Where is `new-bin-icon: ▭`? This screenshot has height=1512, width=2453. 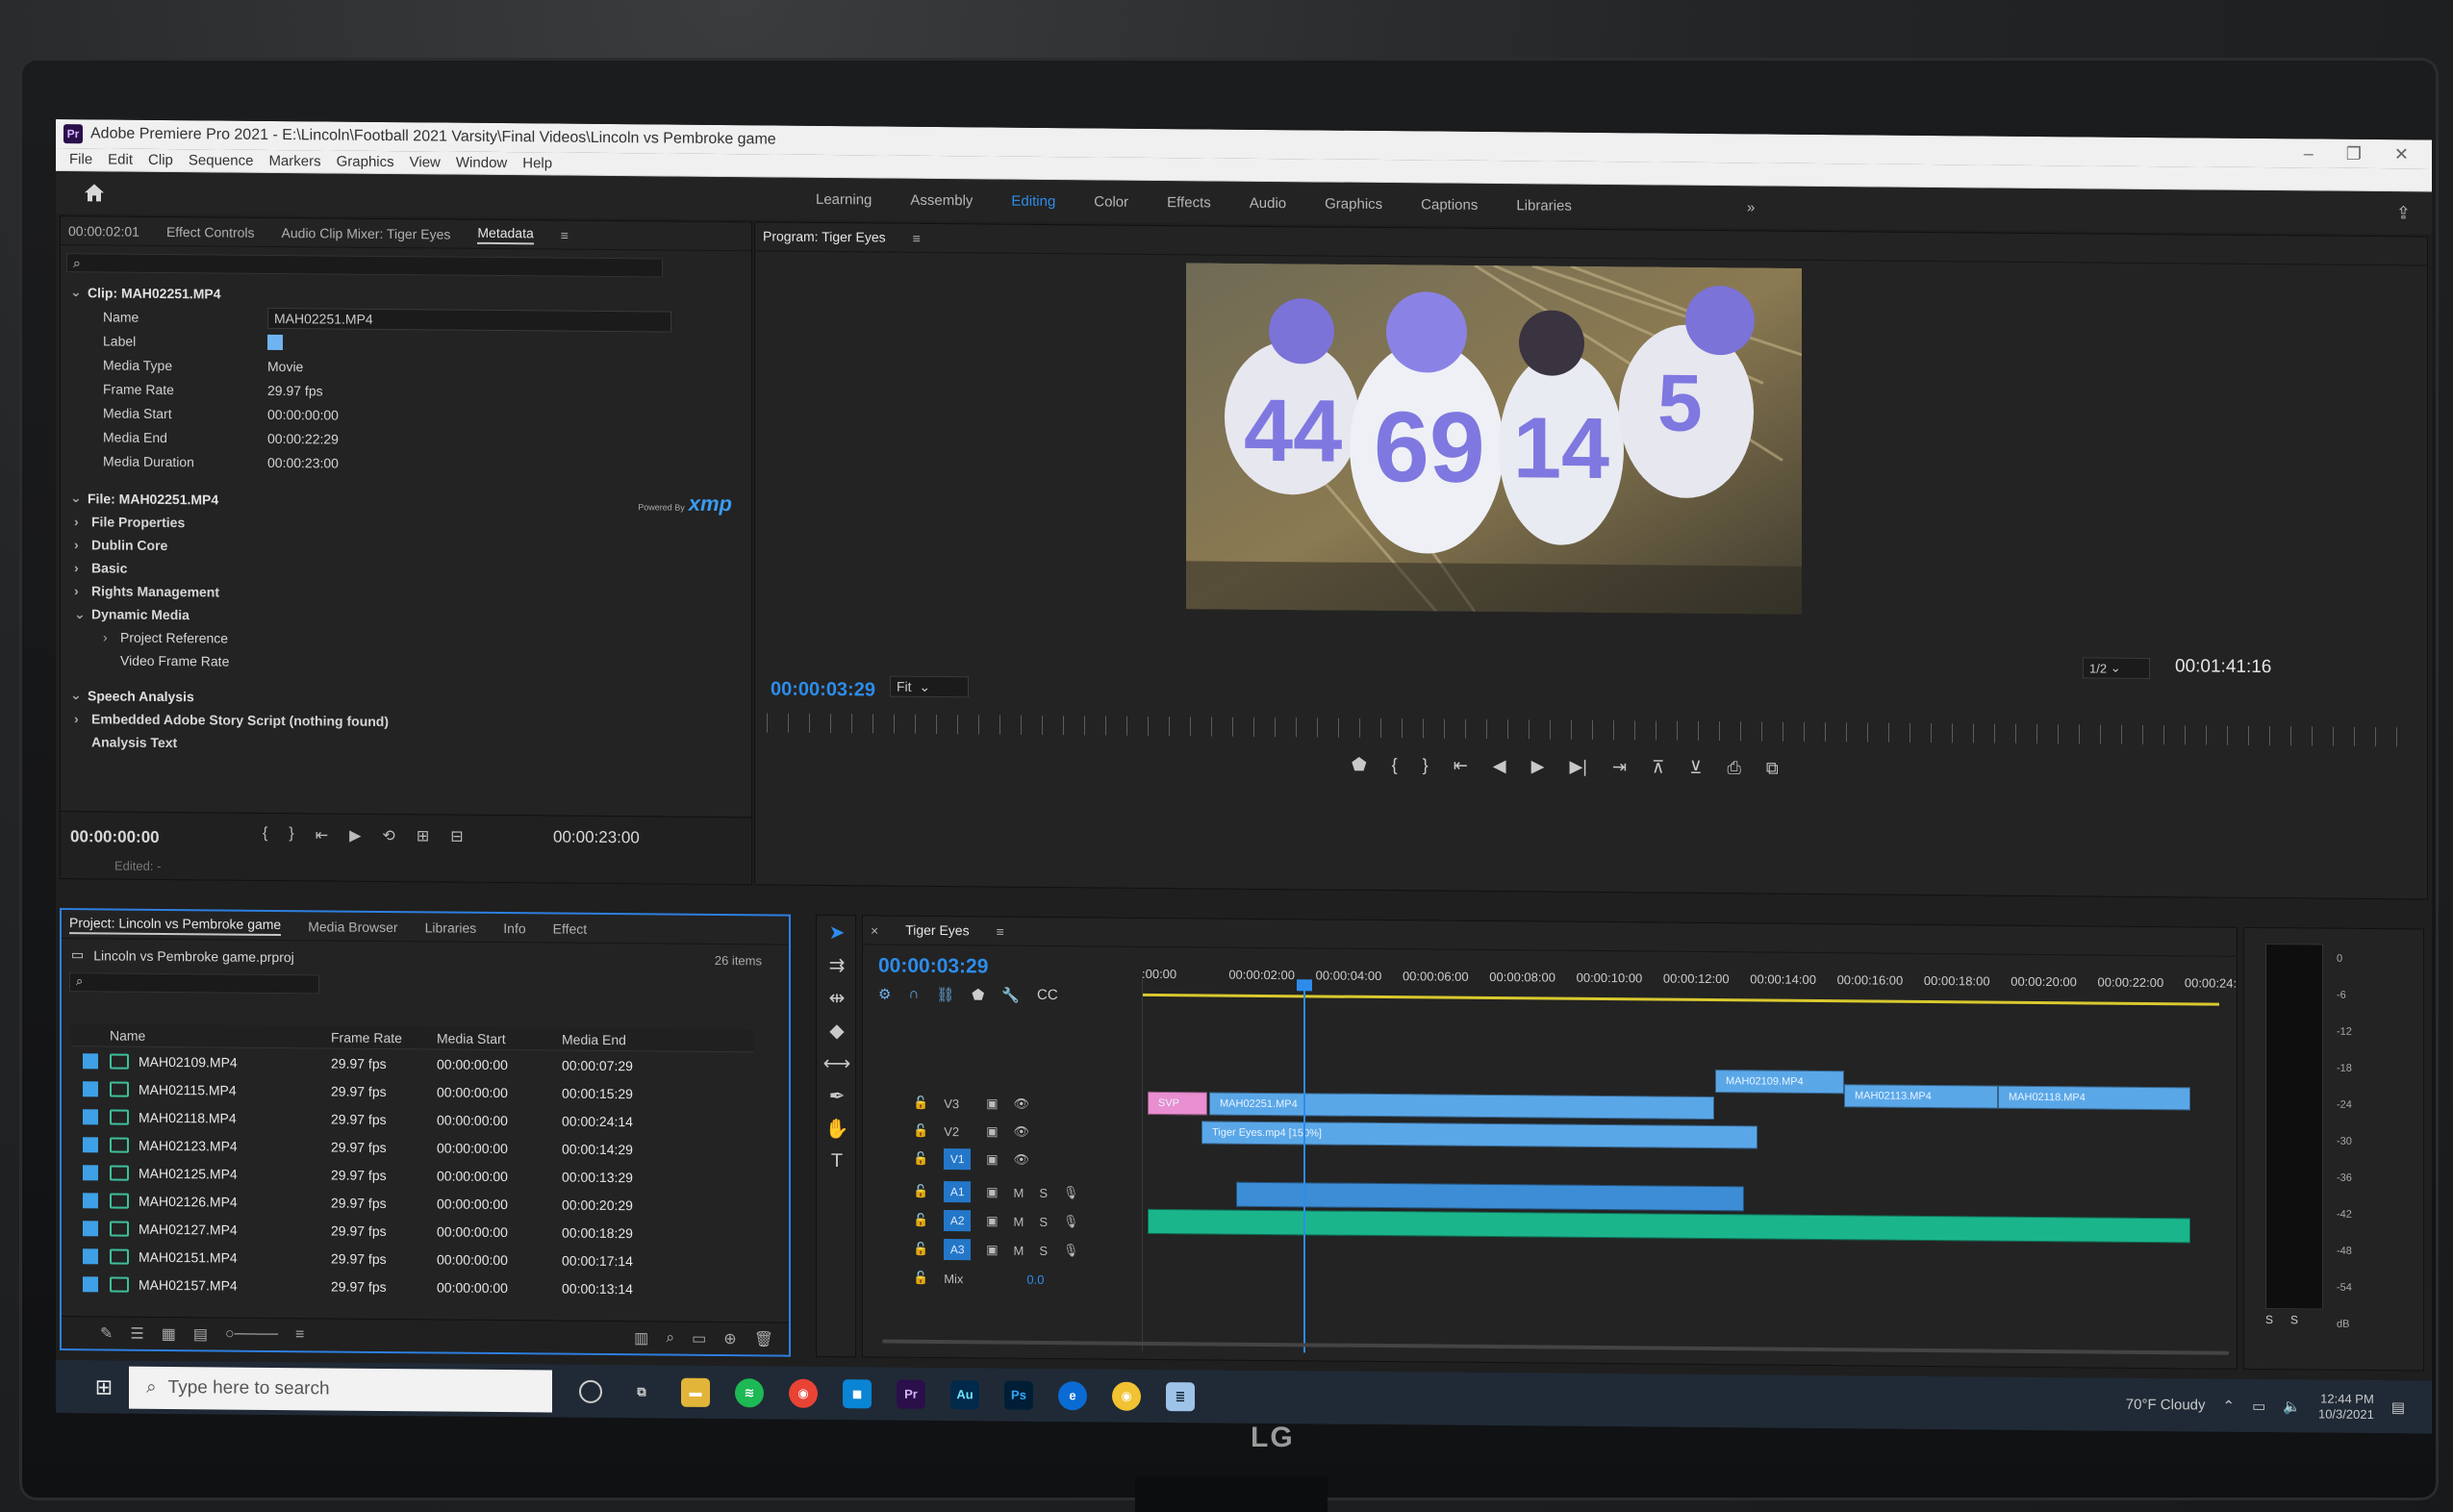
new-bin-icon: ▭ is located at coordinates (699, 1338).